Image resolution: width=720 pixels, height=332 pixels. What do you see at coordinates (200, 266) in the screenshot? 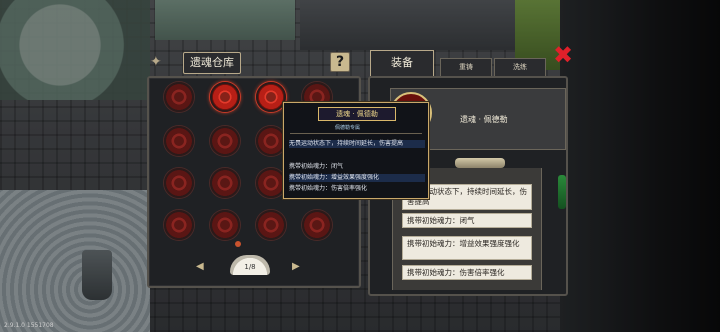
I see `prev-page-icon: ◀` at bounding box center [200, 266].